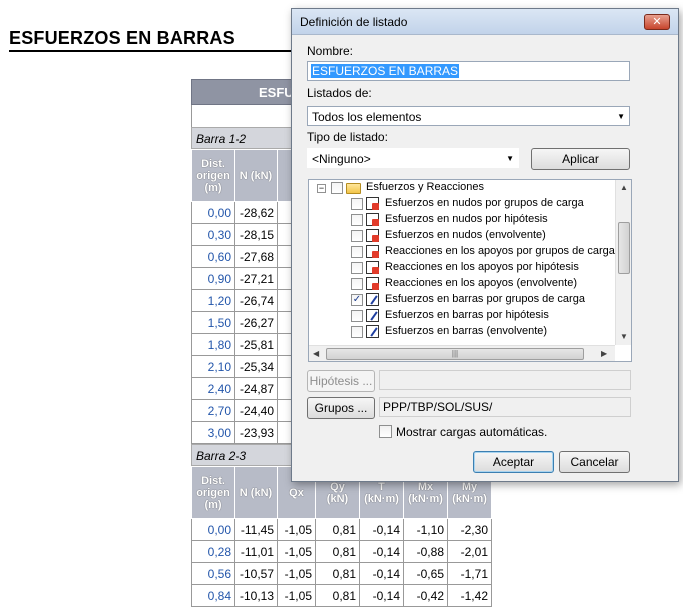 Image resolution: width=683 pixels, height=608 pixels. What do you see at coordinates (624, 248) in the screenshot?
I see `scroll-thumb` at bounding box center [624, 248].